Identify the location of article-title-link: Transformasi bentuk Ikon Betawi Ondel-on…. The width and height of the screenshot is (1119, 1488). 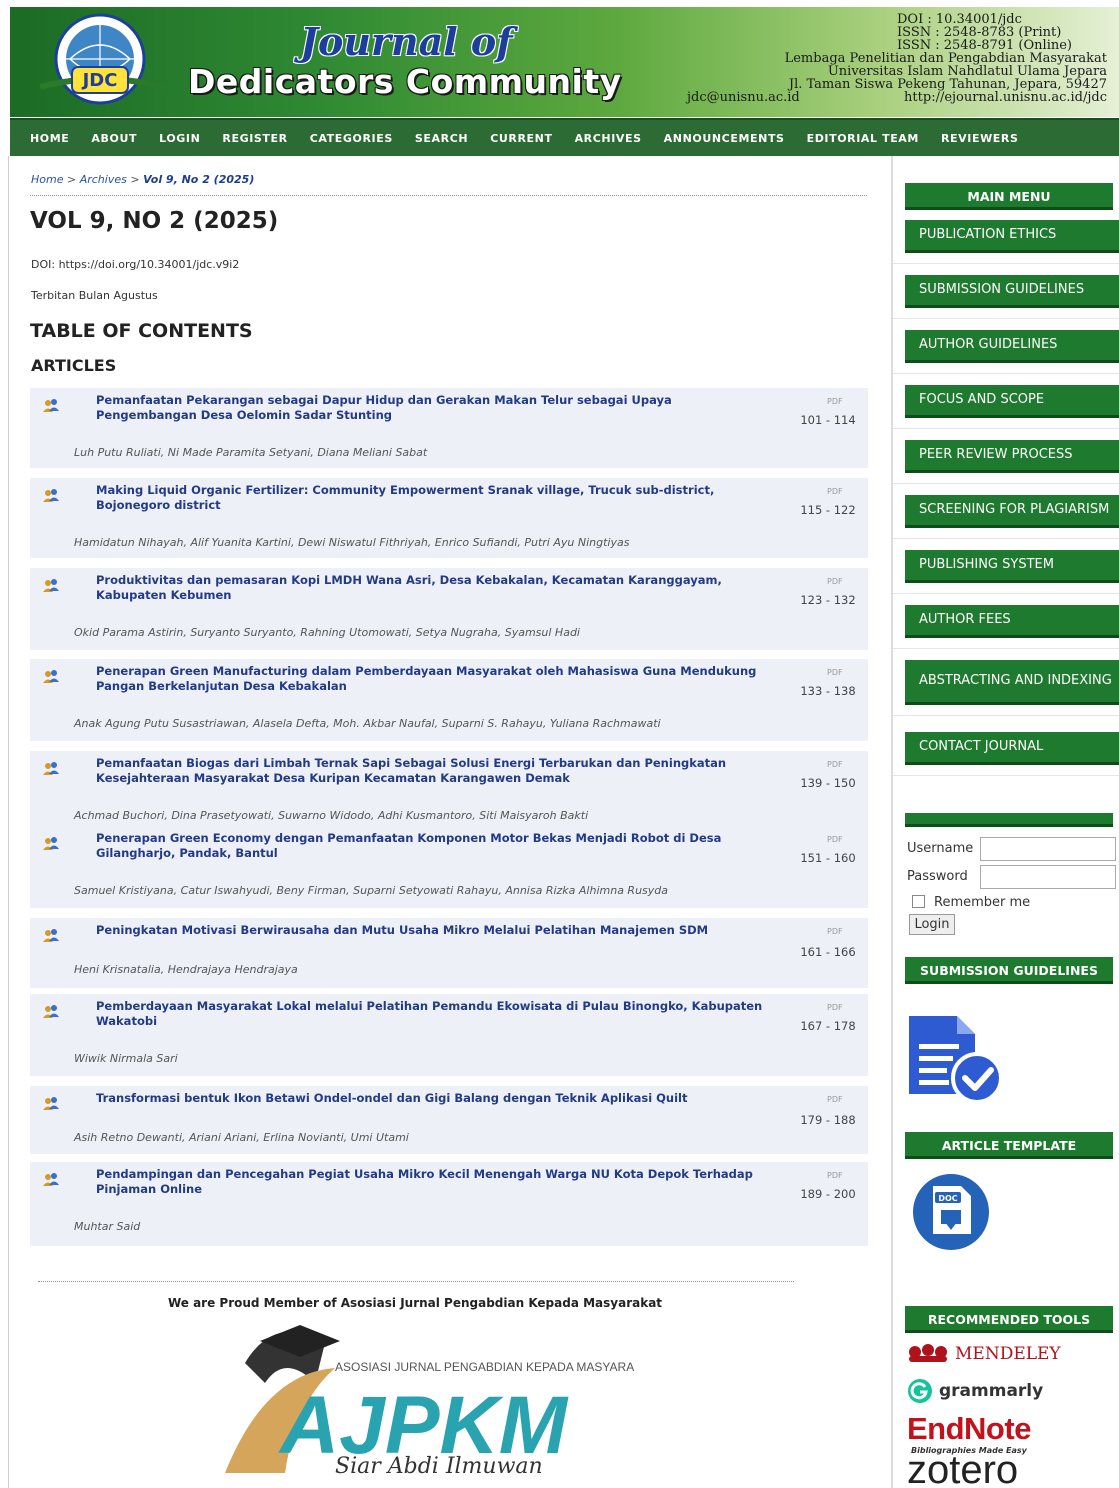
(436, 1098).